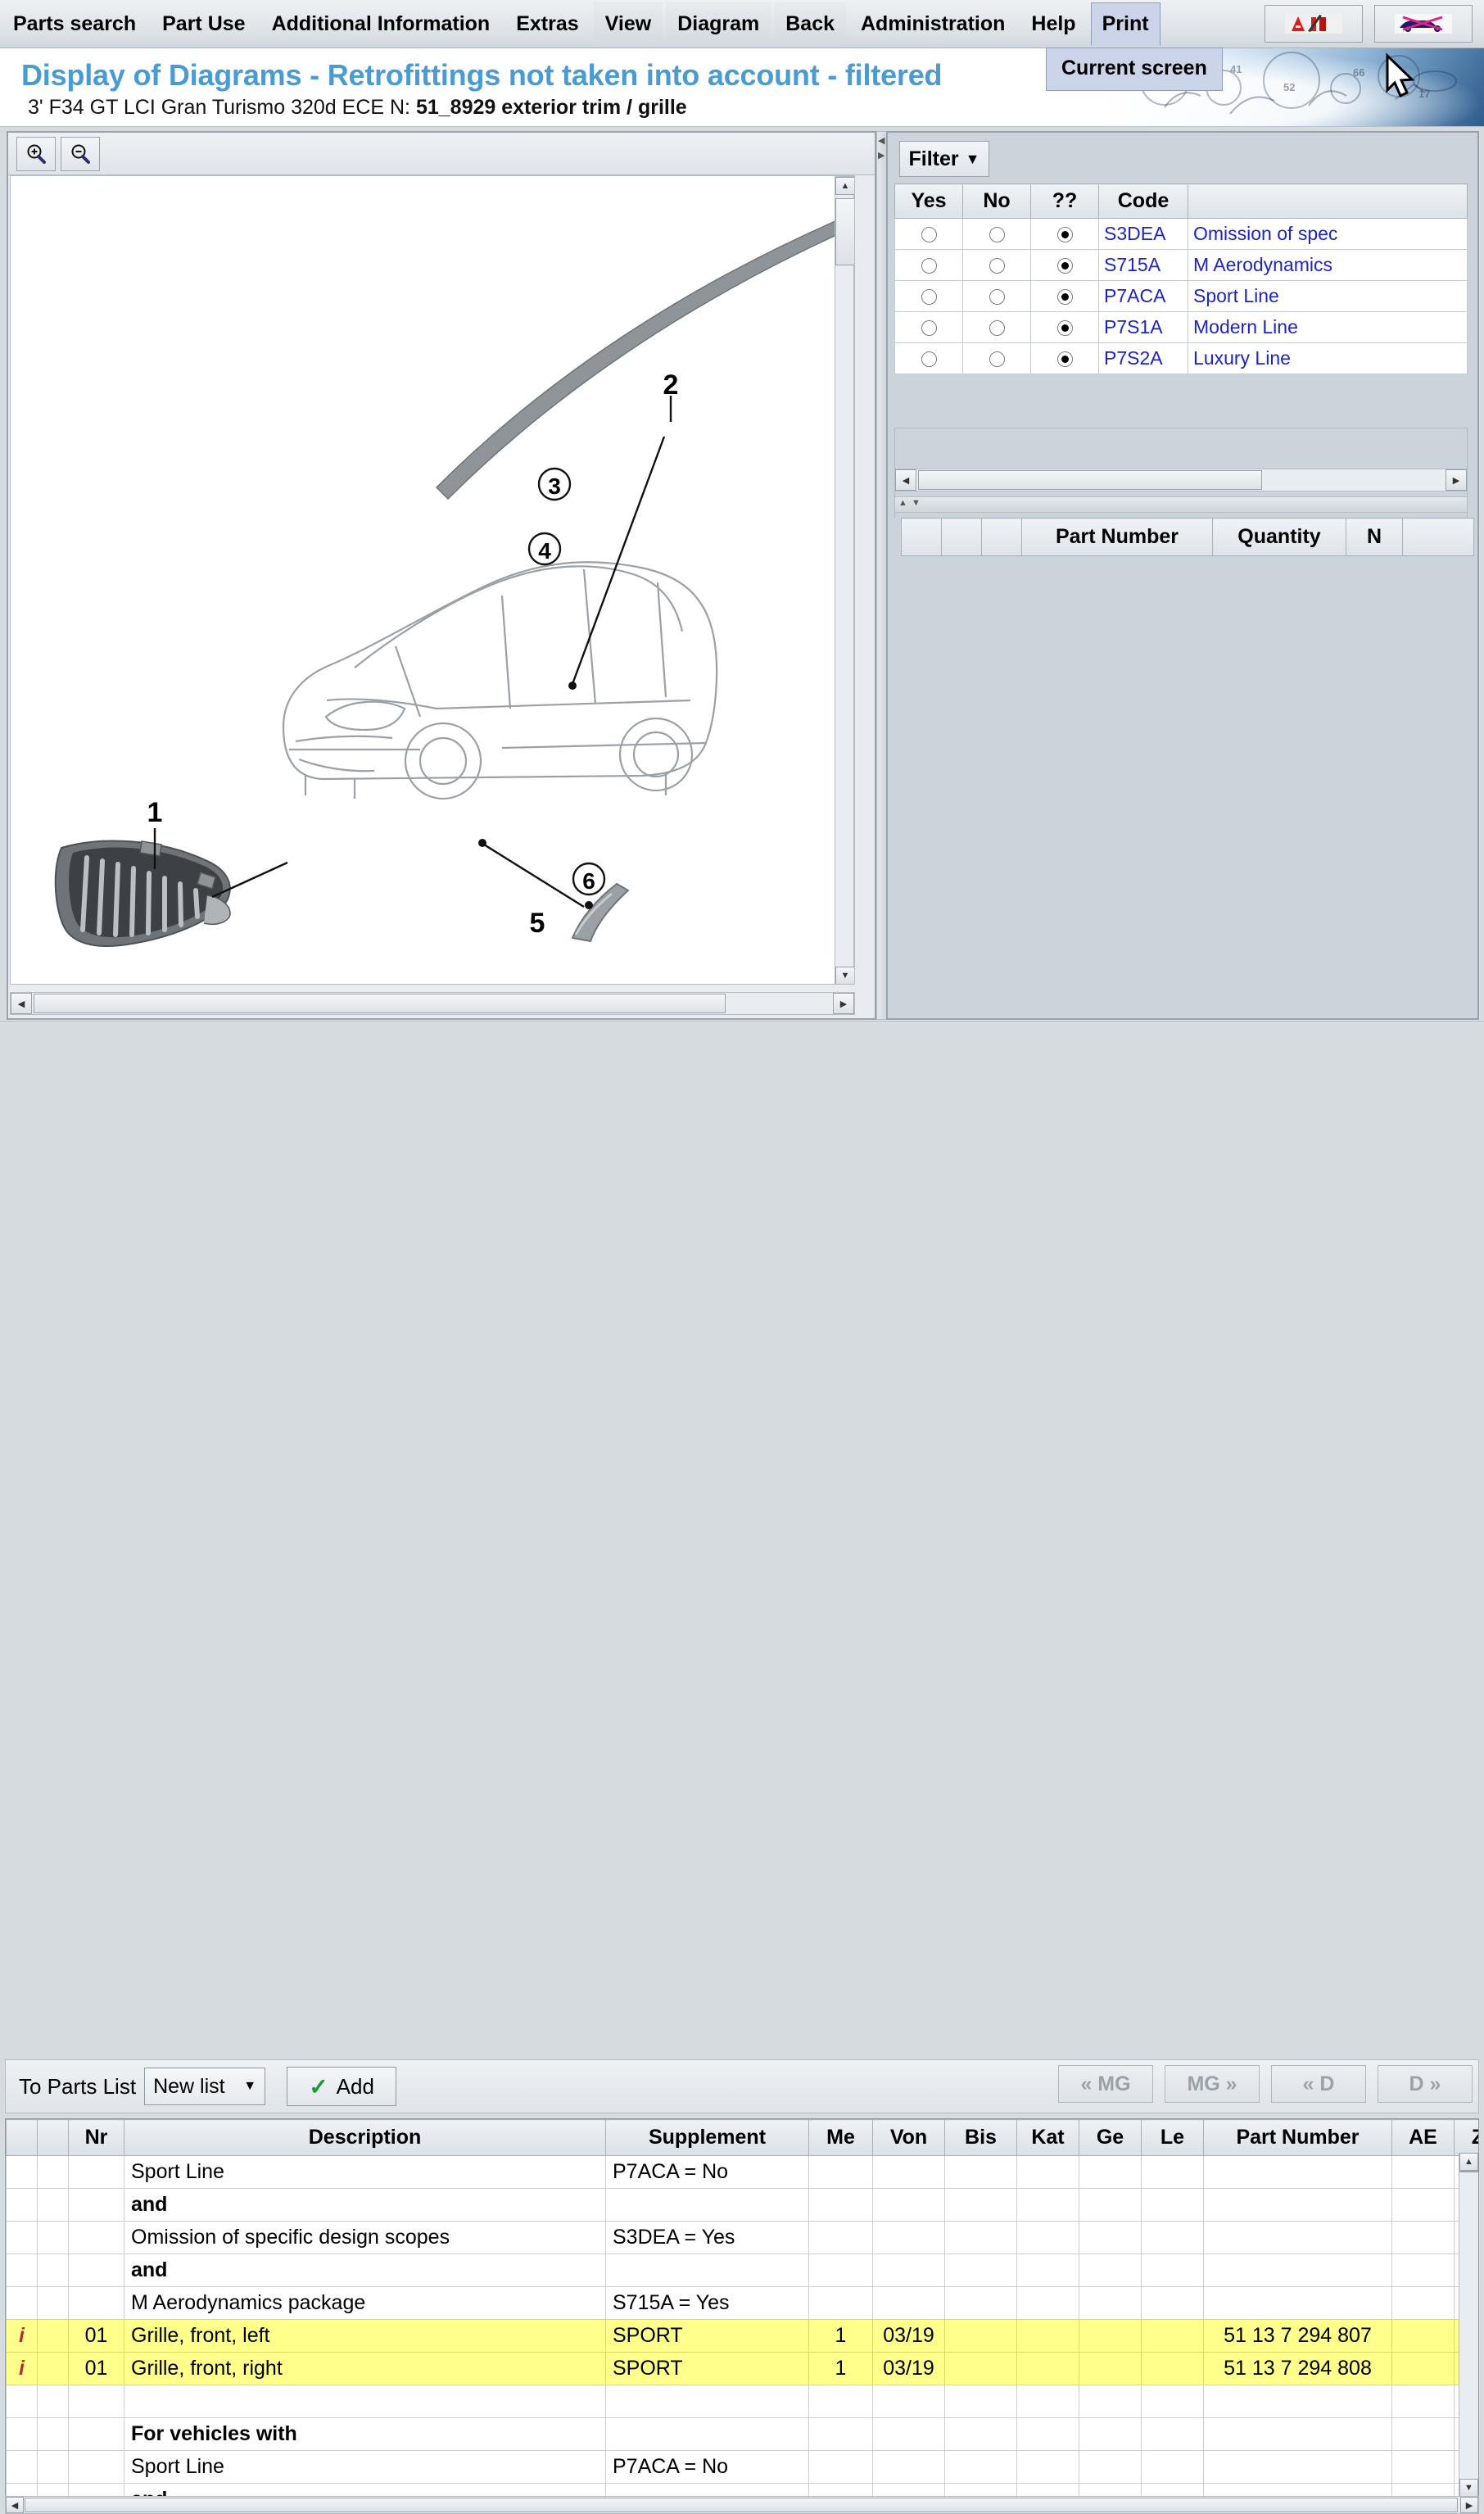 The image size is (1484, 2514). I want to click on zoom-out-button, so click(80, 153).